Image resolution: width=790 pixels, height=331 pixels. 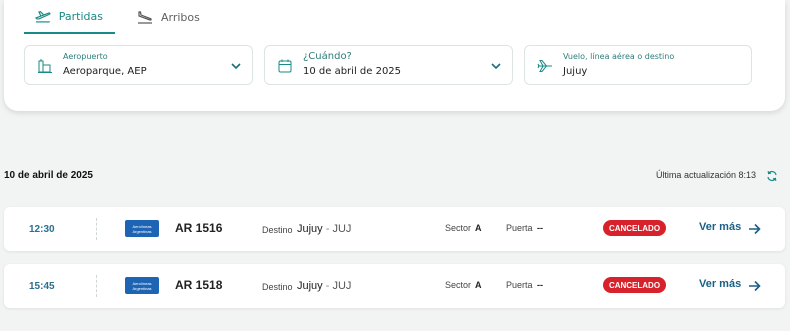 What do you see at coordinates (48, 175) in the screenshot?
I see `results-date-heading: 10 de abril de 2025` at bounding box center [48, 175].